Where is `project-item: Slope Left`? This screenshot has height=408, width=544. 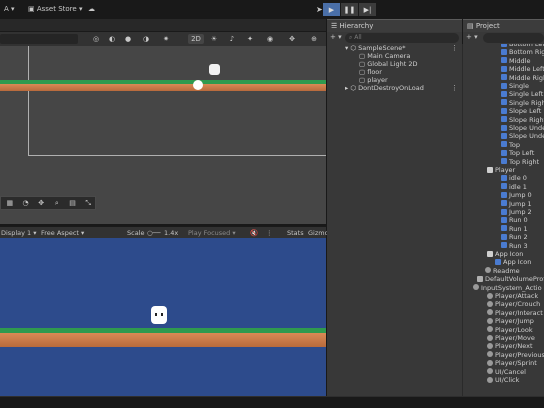
project-item: Slope Left is located at coordinates (521, 111).